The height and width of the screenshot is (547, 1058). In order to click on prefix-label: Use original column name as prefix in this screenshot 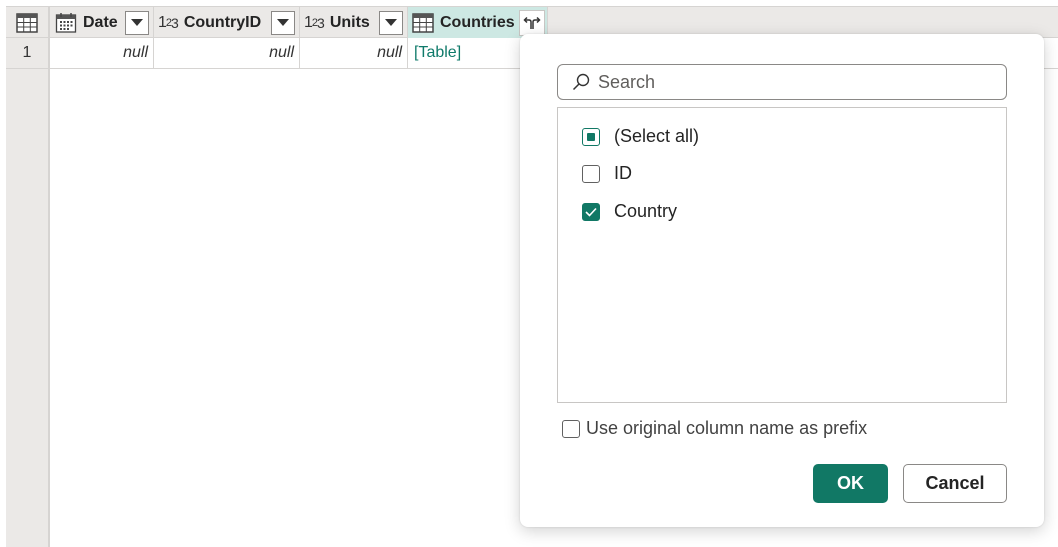, I will do `click(727, 428)`.